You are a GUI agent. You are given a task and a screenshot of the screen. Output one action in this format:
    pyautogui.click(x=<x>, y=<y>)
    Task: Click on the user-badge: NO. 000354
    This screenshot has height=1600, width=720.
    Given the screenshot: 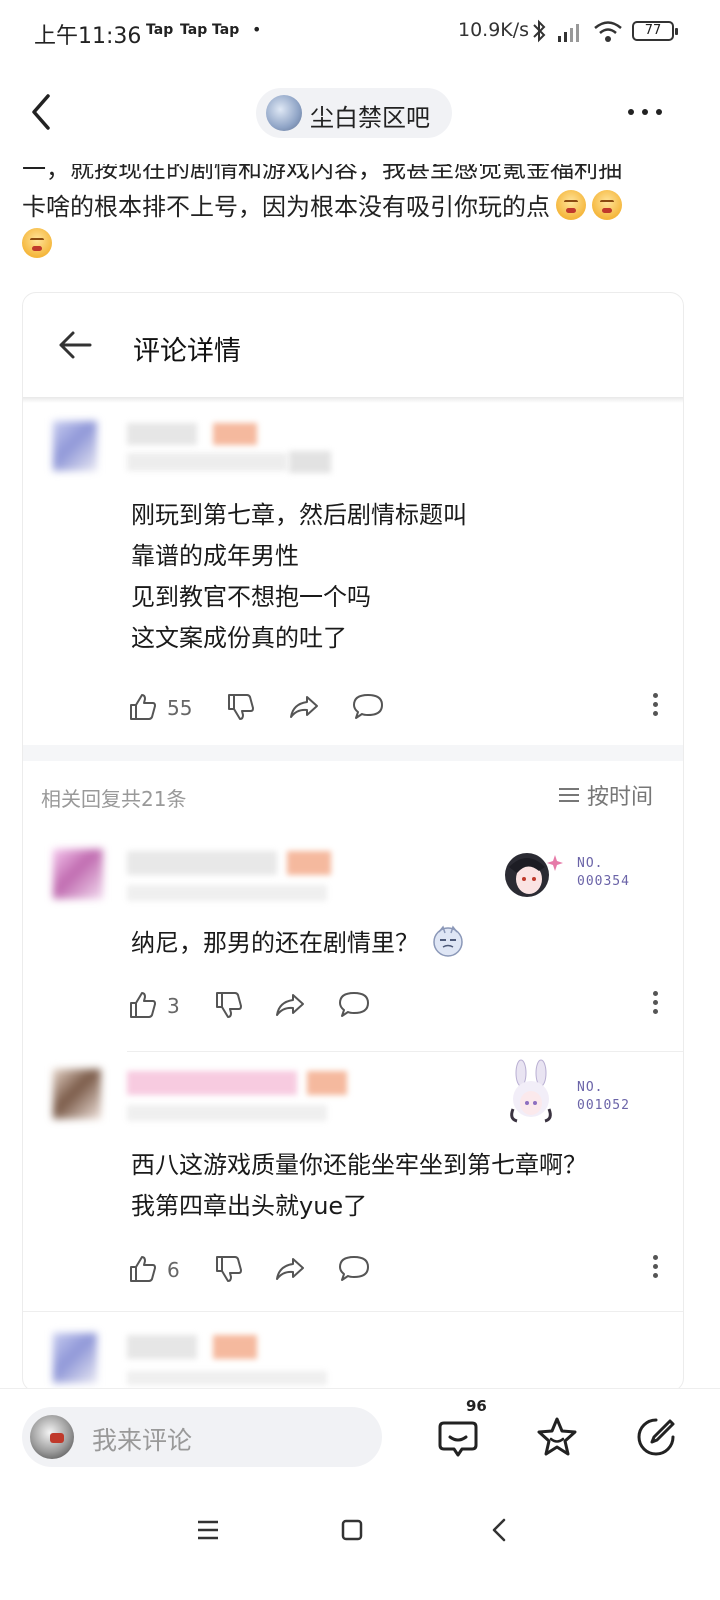 What is the action you would take?
    pyautogui.click(x=574, y=875)
    